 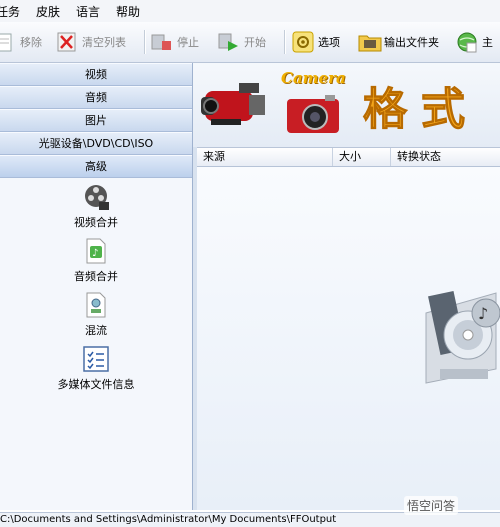 What do you see at coordinates (188, 42) in the screenshot?
I see `stop-label: 停止` at bounding box center [188, 42].